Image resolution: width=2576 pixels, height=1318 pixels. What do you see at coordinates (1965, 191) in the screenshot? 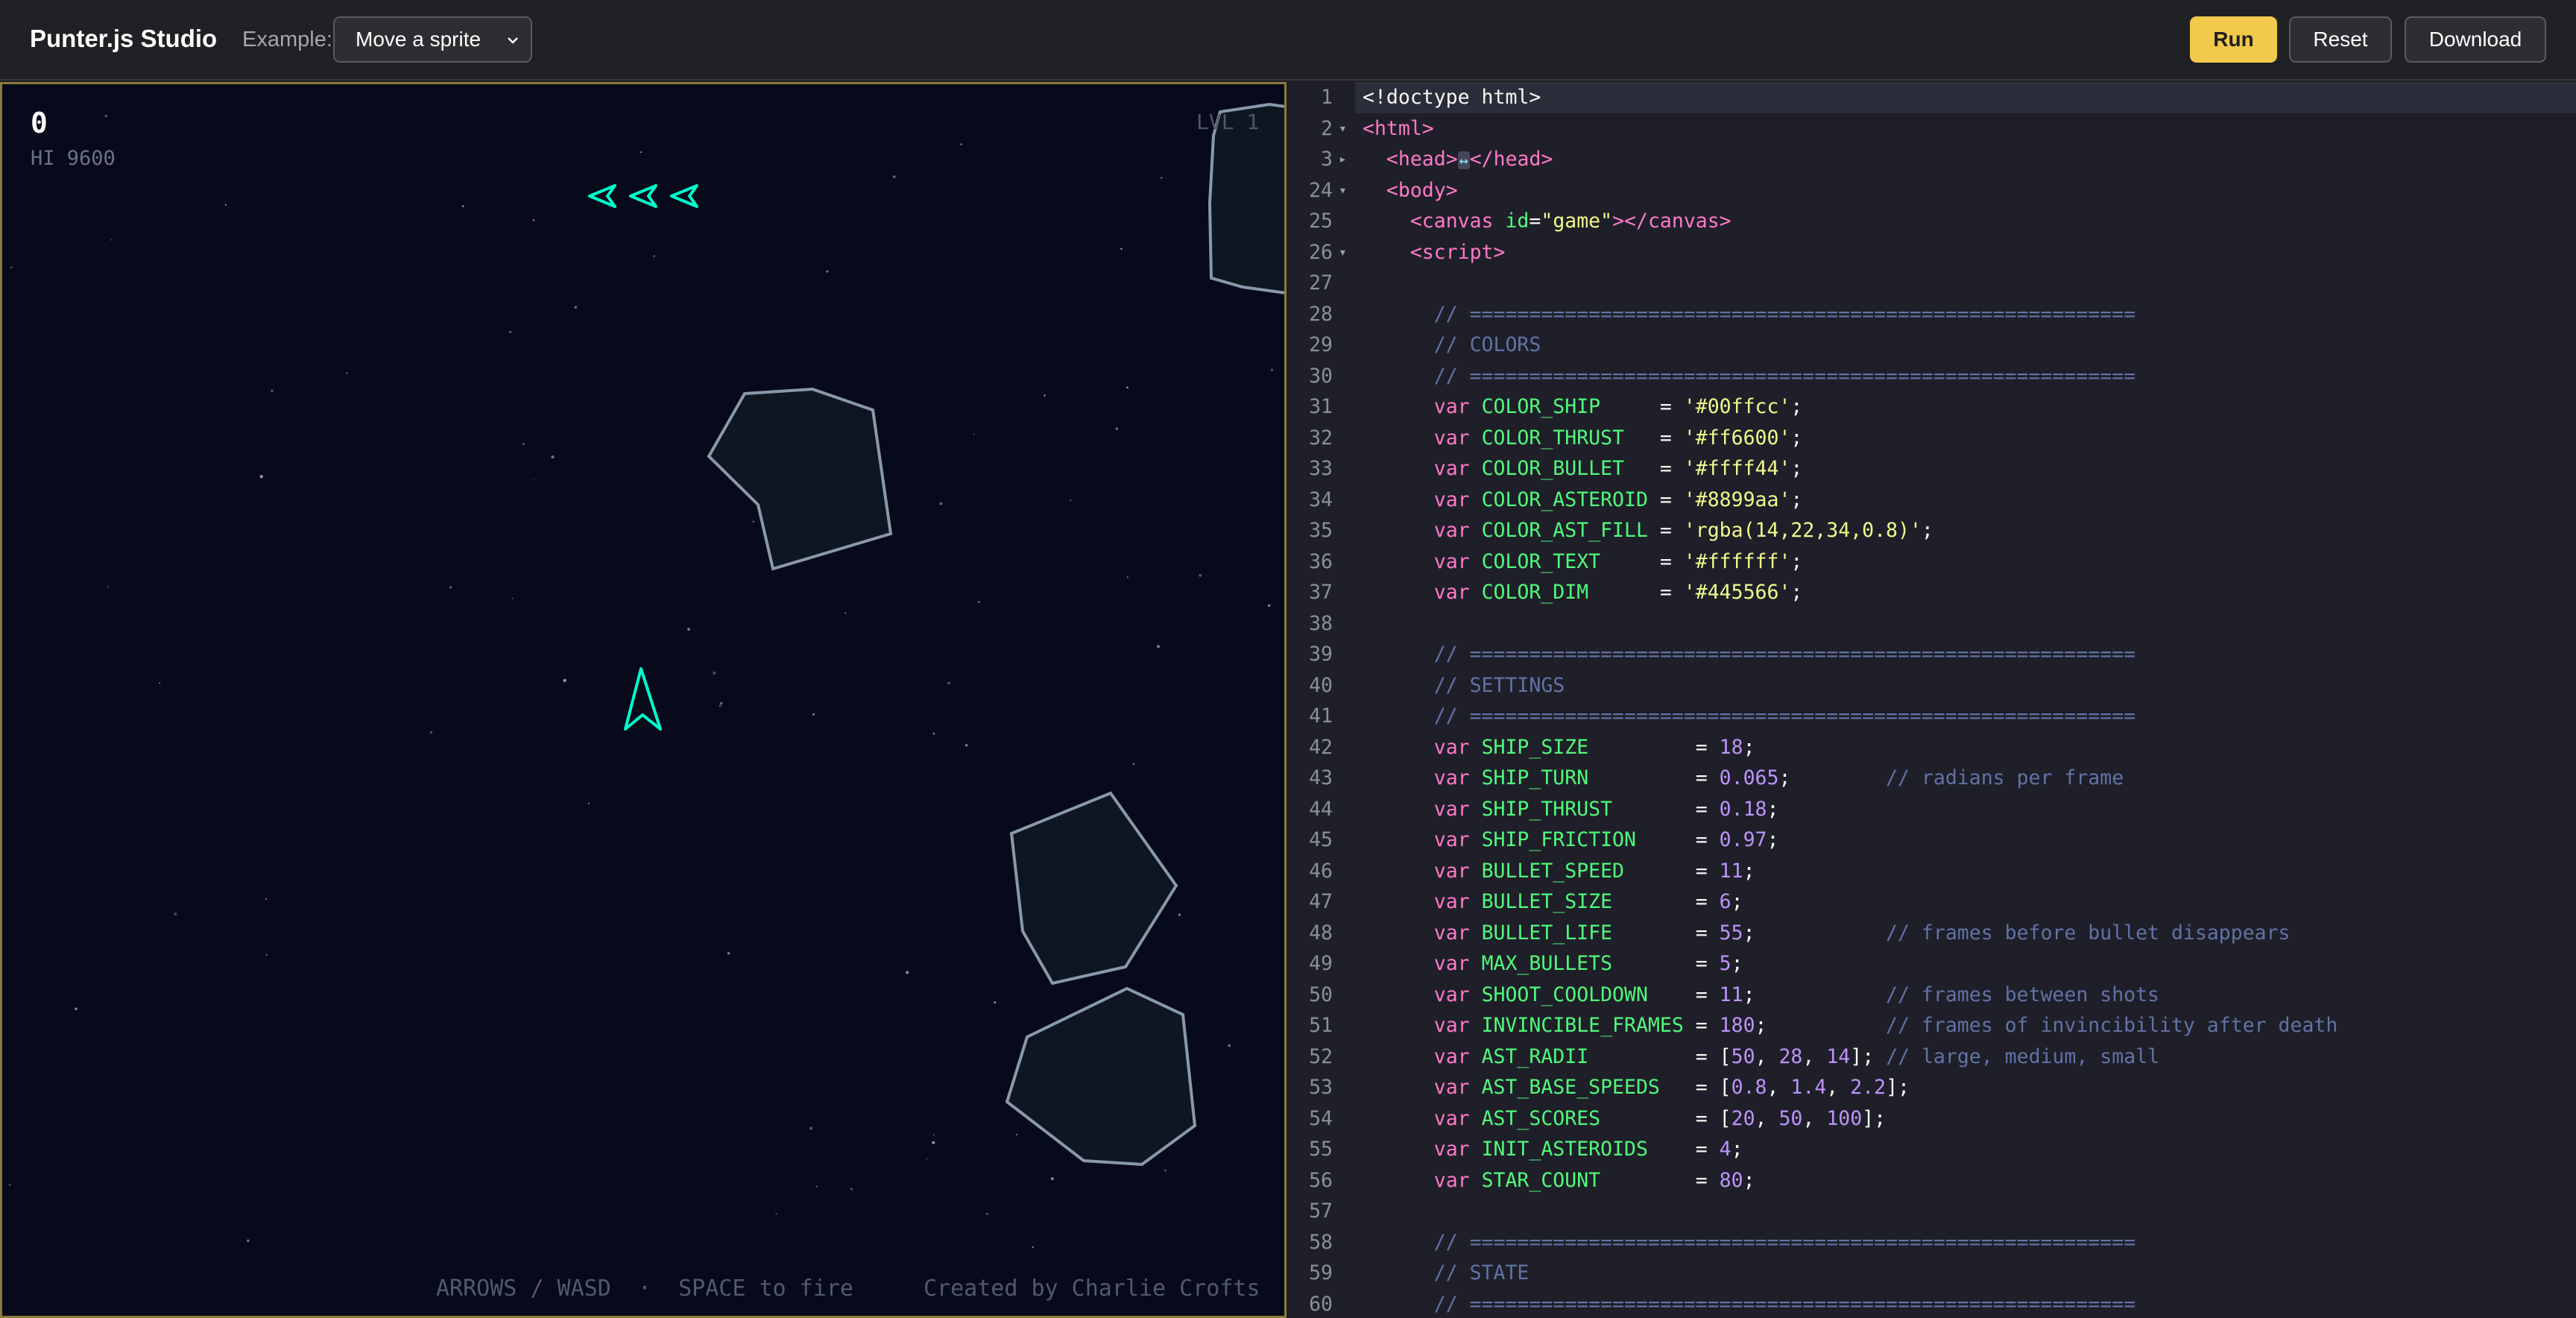
I see `code-line: <body>` at bounding box center [1965, 191].